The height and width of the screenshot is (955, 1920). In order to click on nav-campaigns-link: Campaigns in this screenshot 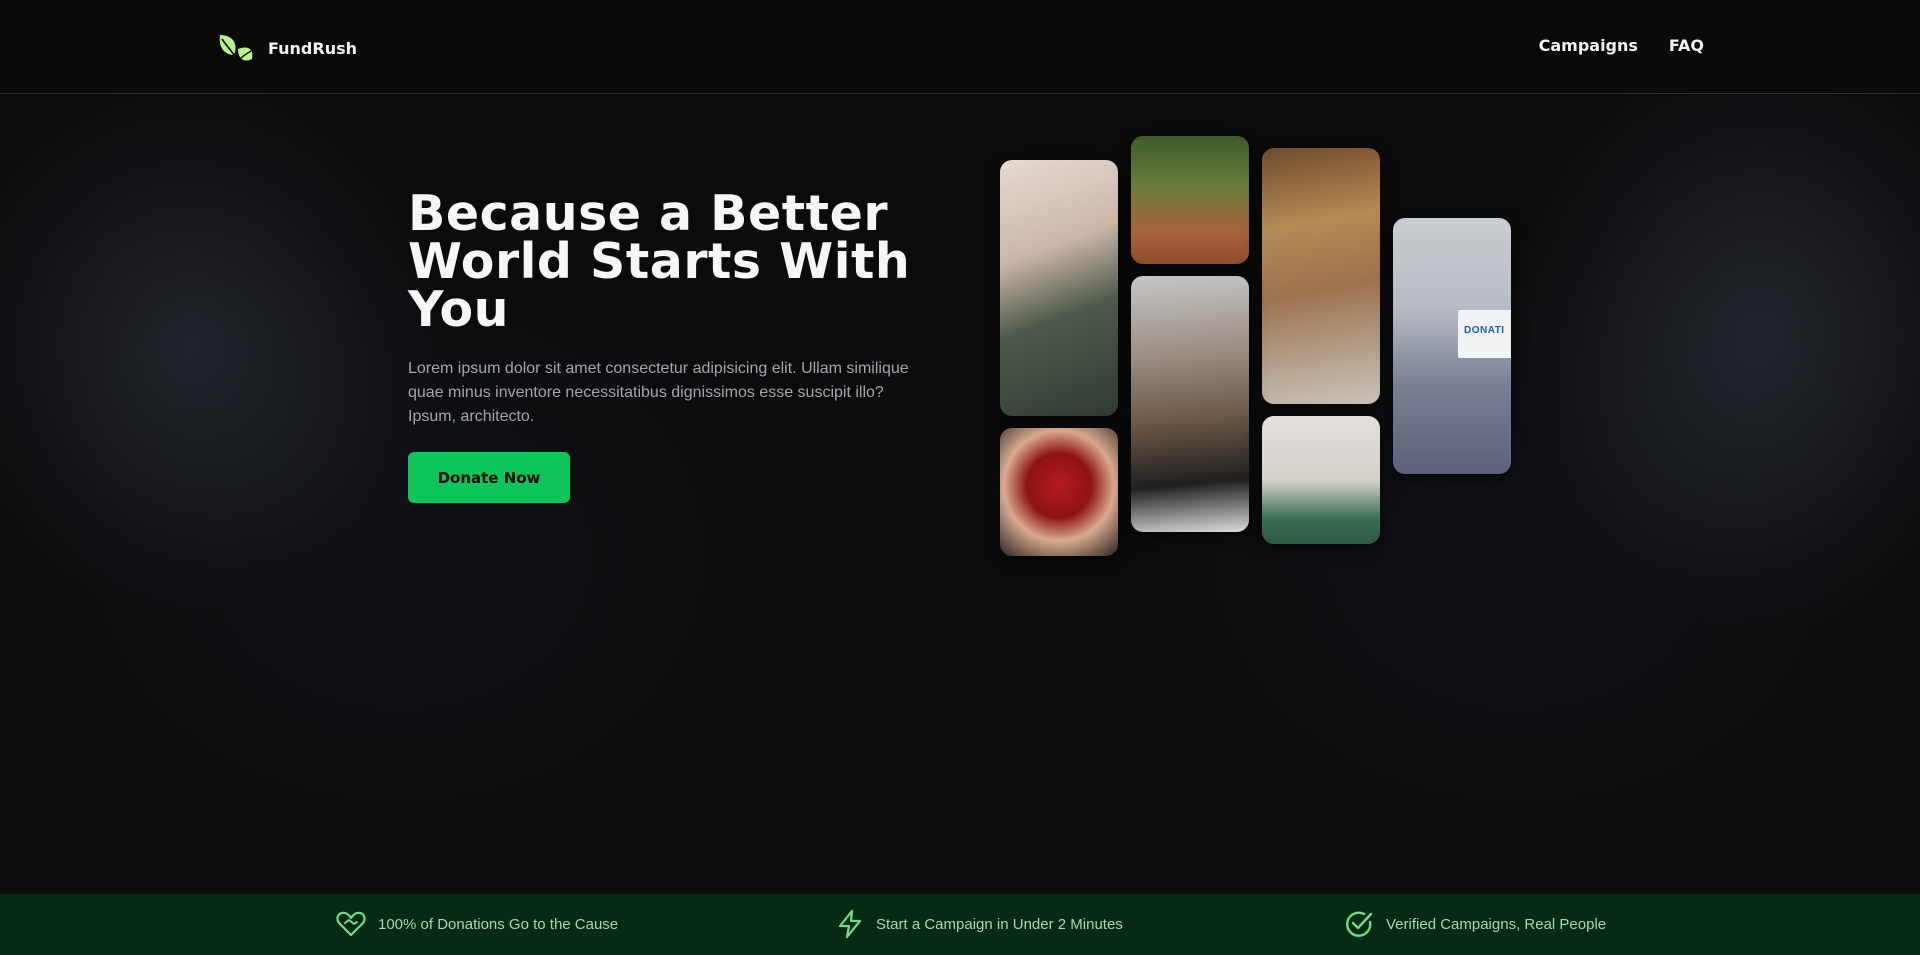, I will do `click(1588, 45)`.